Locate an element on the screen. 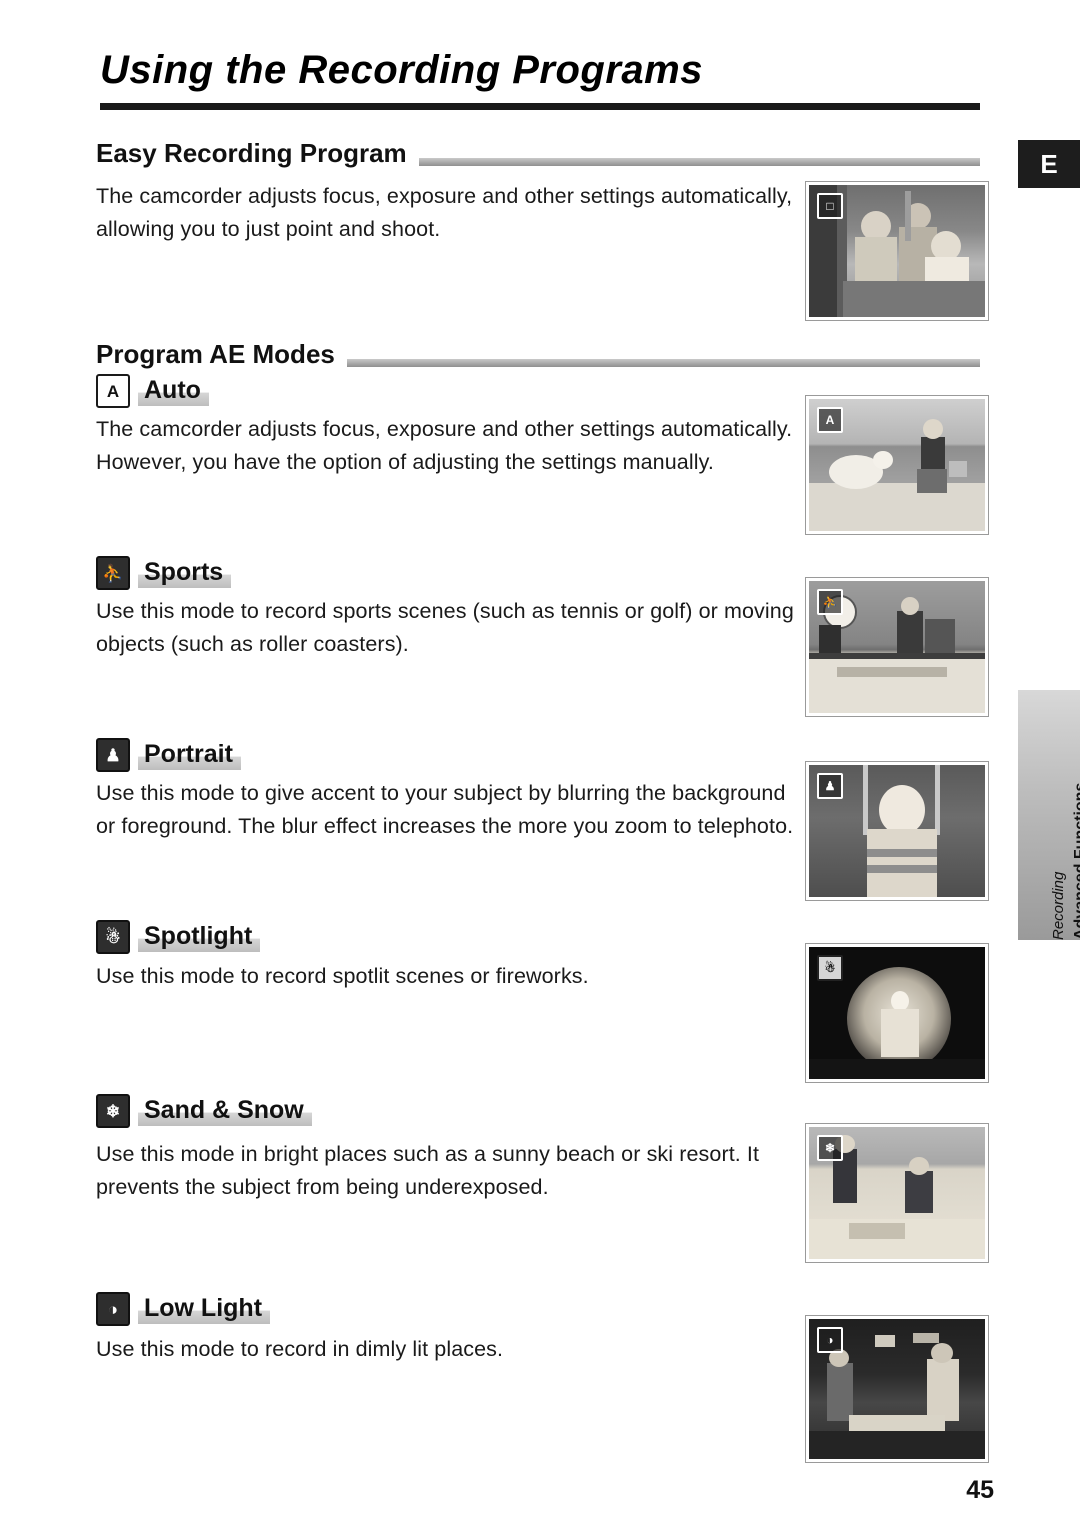 This screenshot has width=1080, height=1533. photo-spotlight: ☃ is located at coordinates (897, 1013).